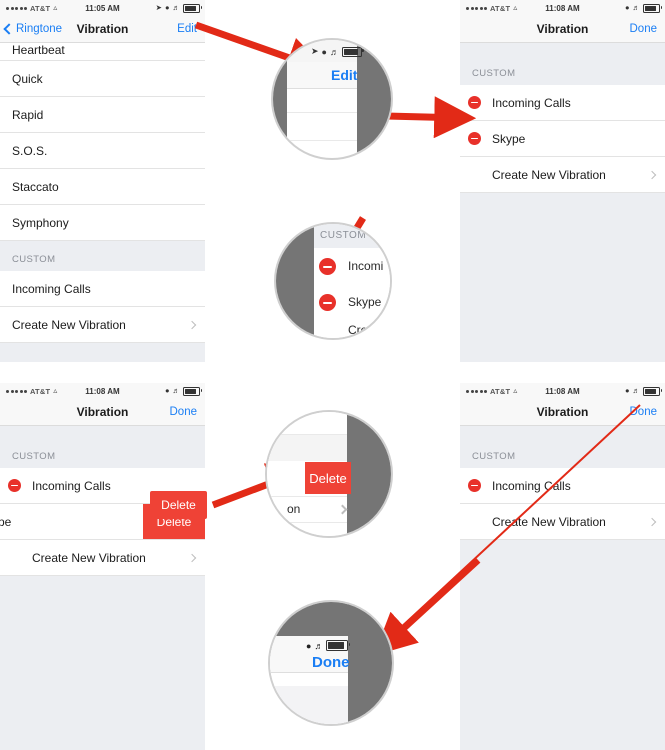 This screenshot has width=665, height=750. What do you see at coordinates (35, 186) in the screenshot?
I see `row-label: Staccato` at bounding box center [35, 186].